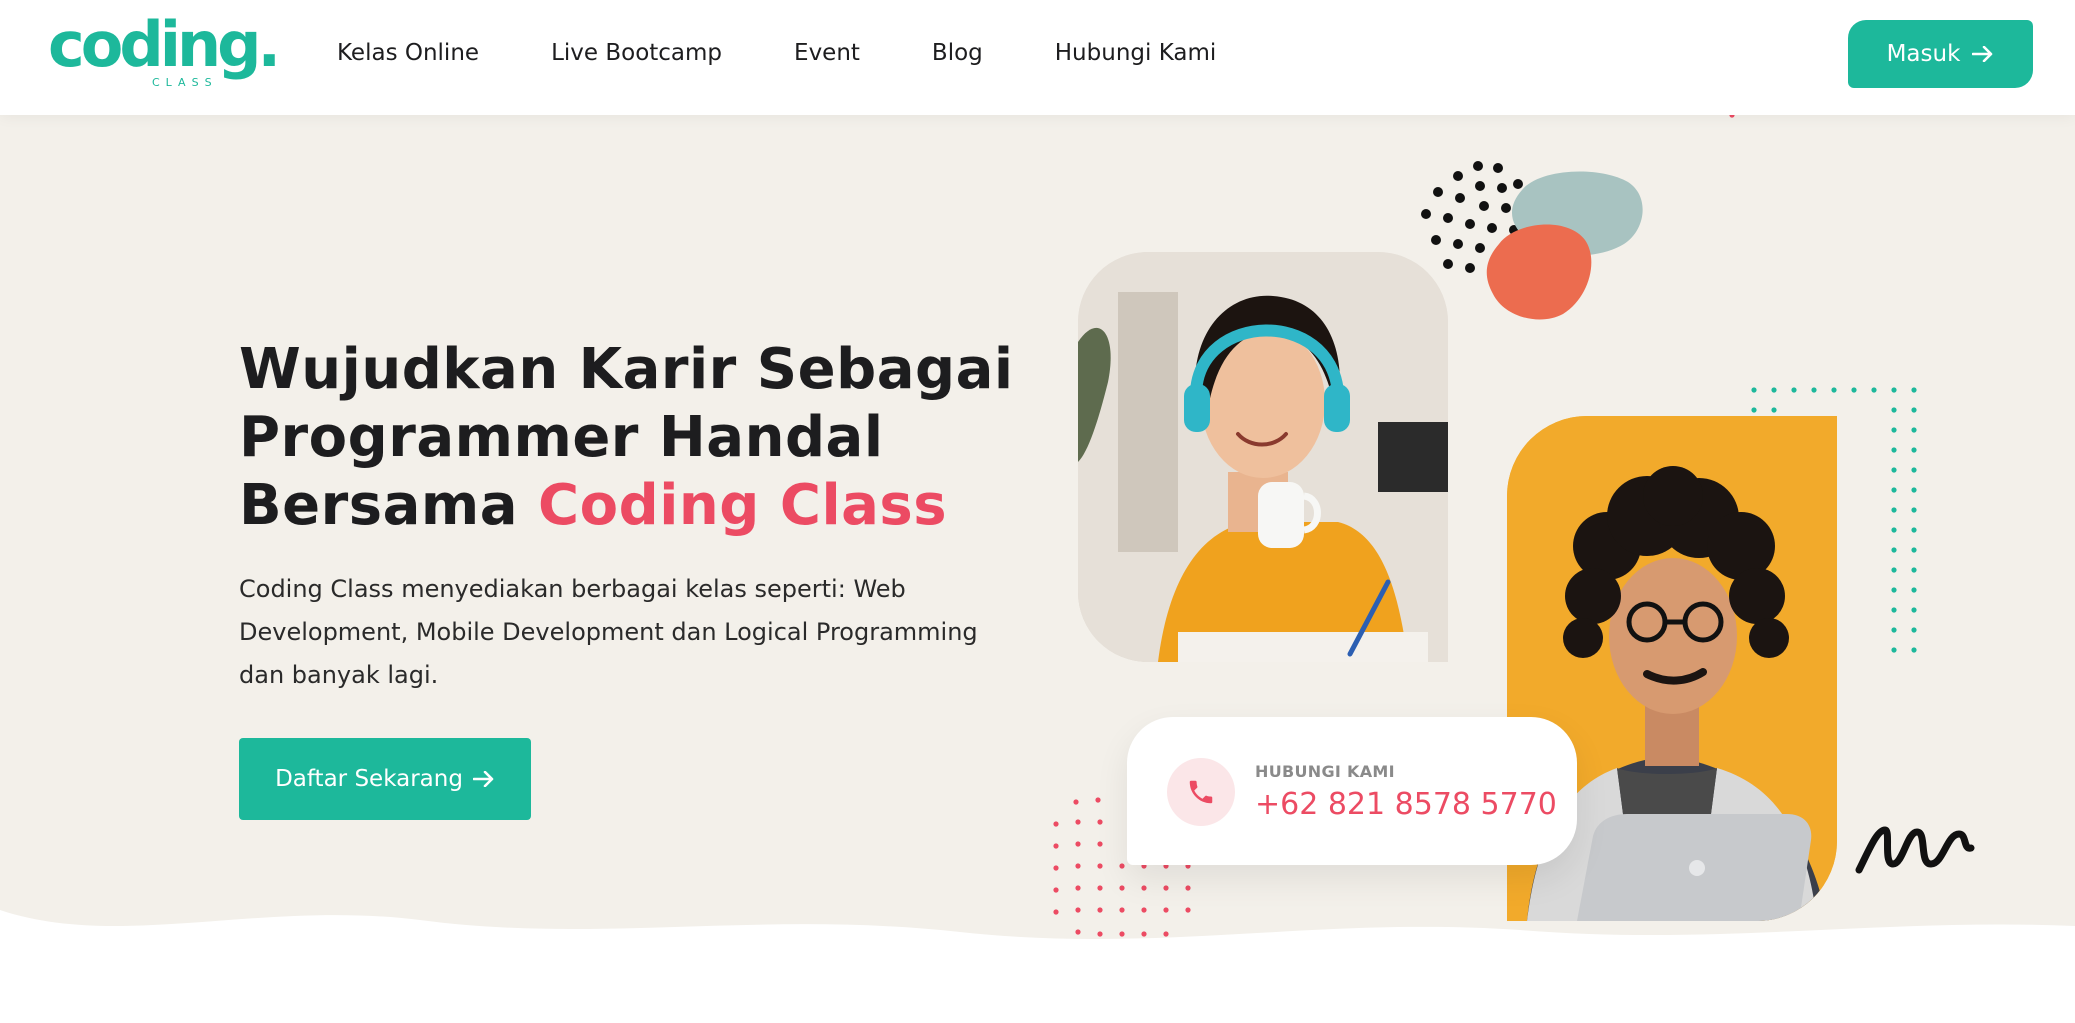  I want to click on woman-illustration, so click(1263, 457).